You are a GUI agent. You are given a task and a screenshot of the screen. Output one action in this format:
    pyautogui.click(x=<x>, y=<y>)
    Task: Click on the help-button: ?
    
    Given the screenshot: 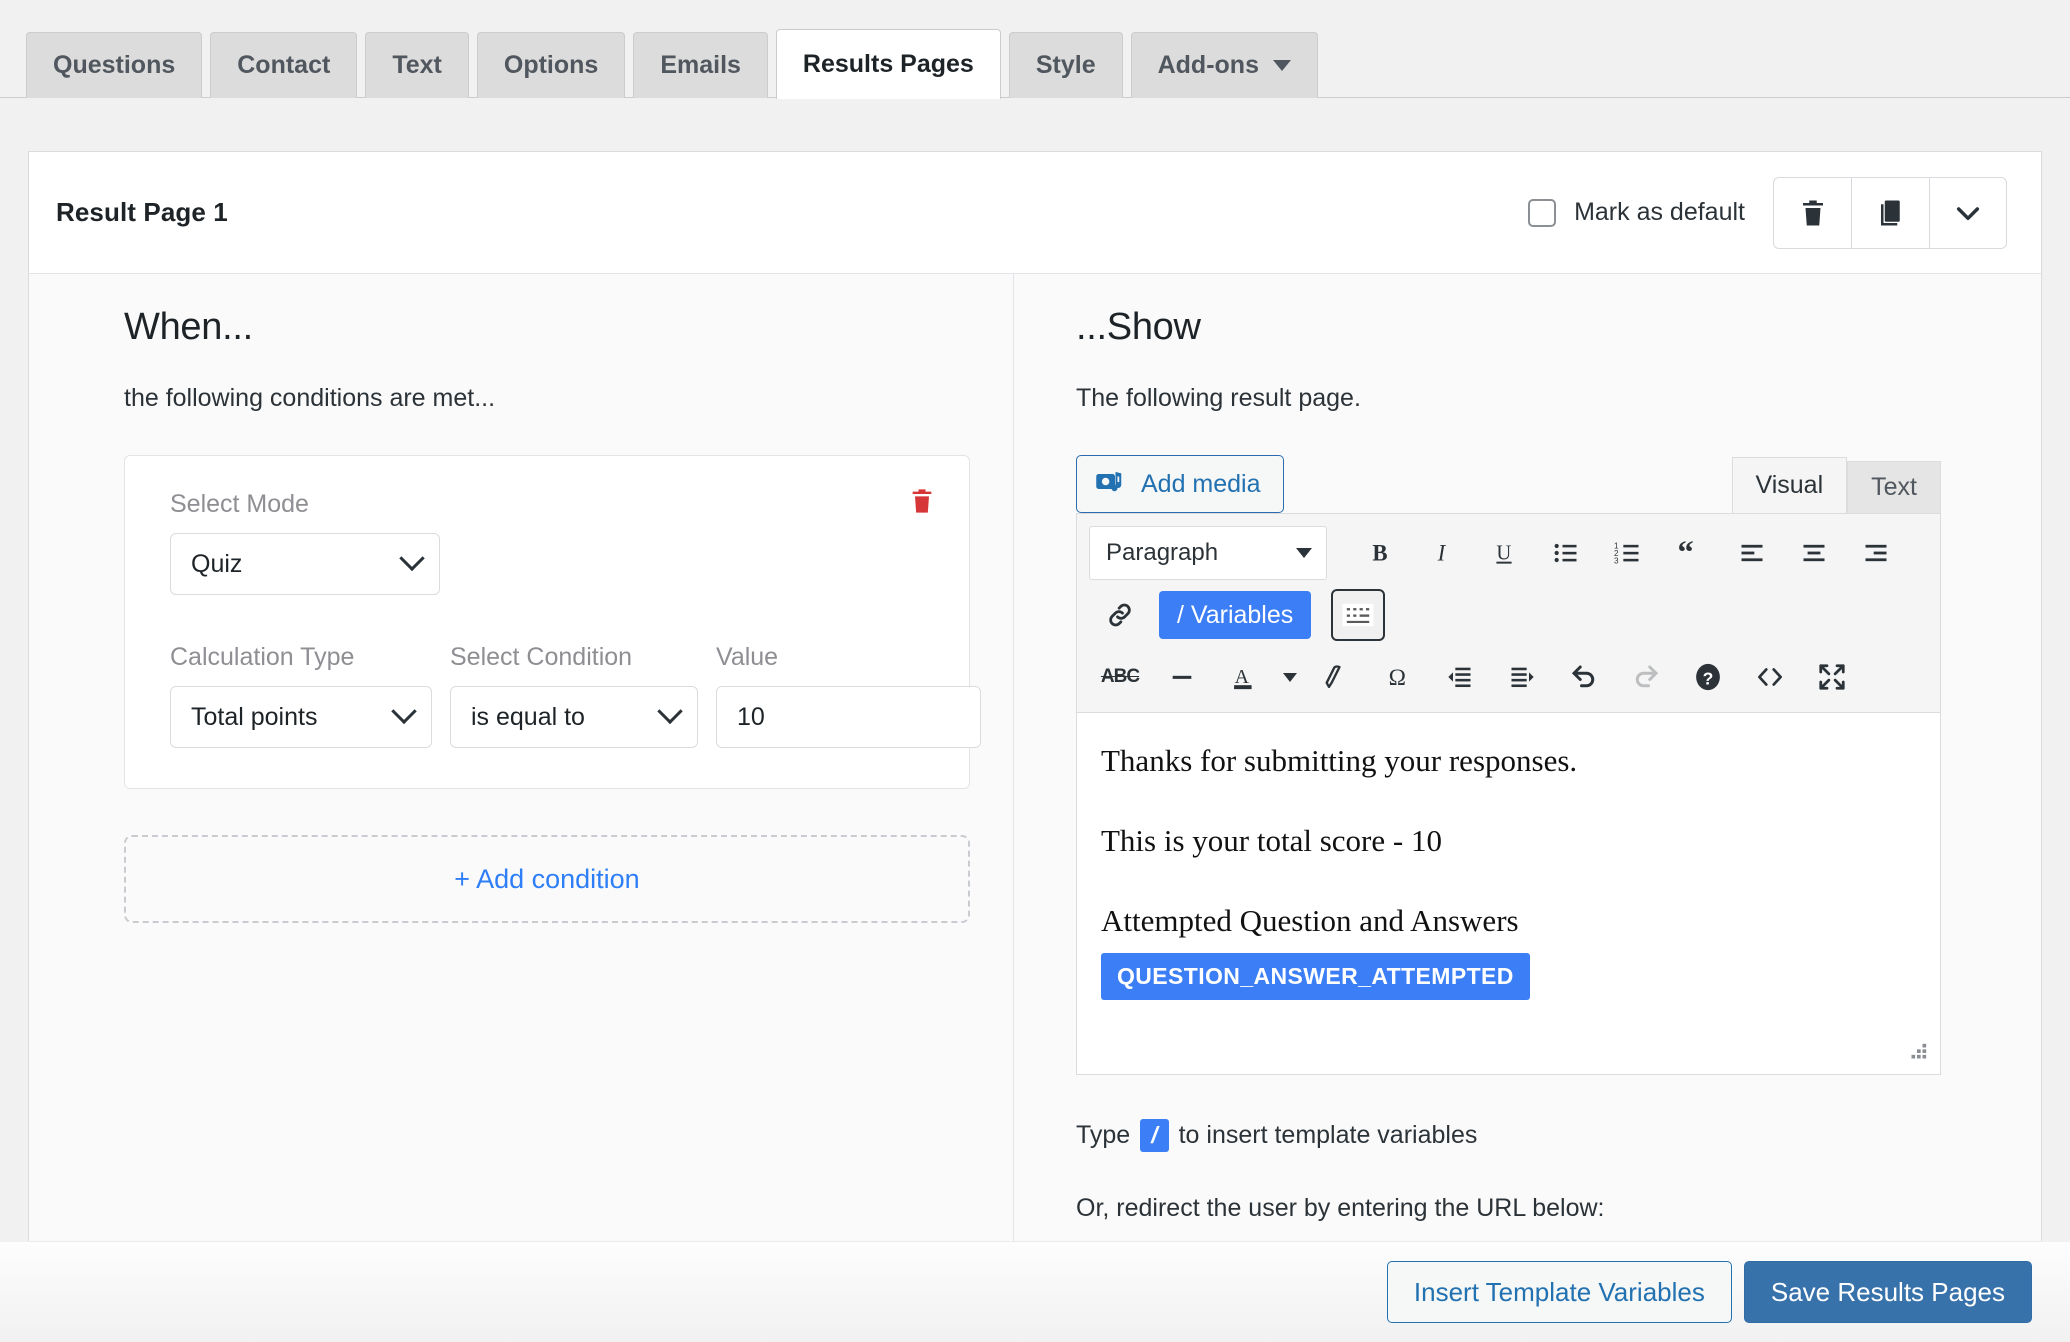 What is the action you would take?
    pyautogui.click(x=1708, y=677)
    